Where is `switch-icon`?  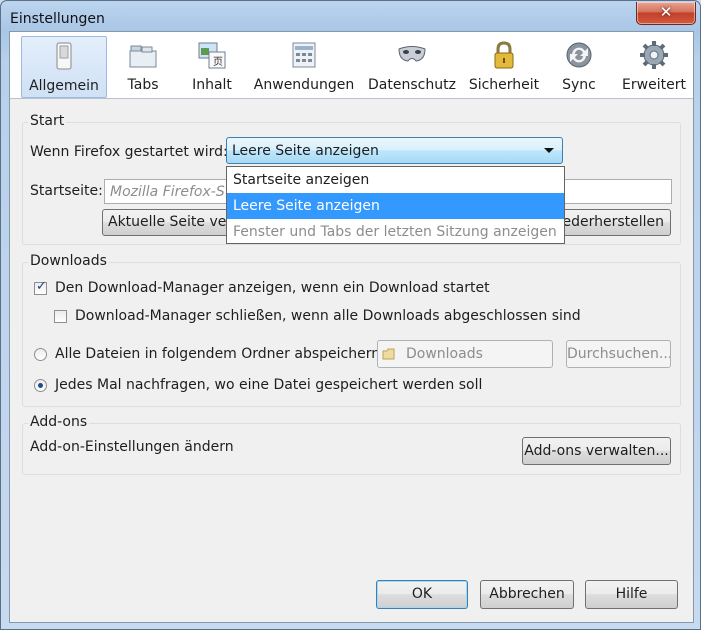 switch-icon is located at coordinates (64, 56).